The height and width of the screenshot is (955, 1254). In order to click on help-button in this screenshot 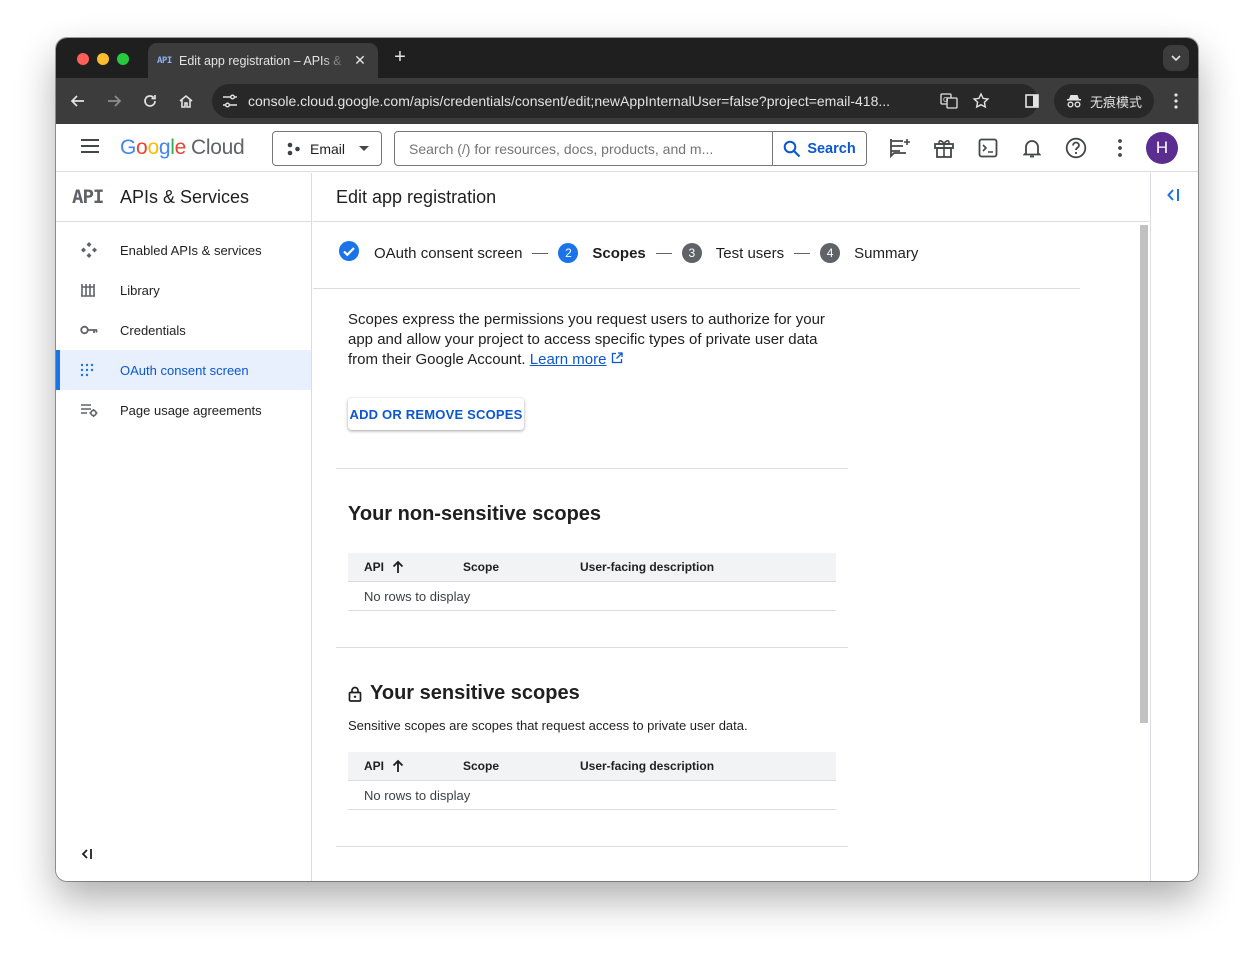, I will do `click(1076, 148)`.